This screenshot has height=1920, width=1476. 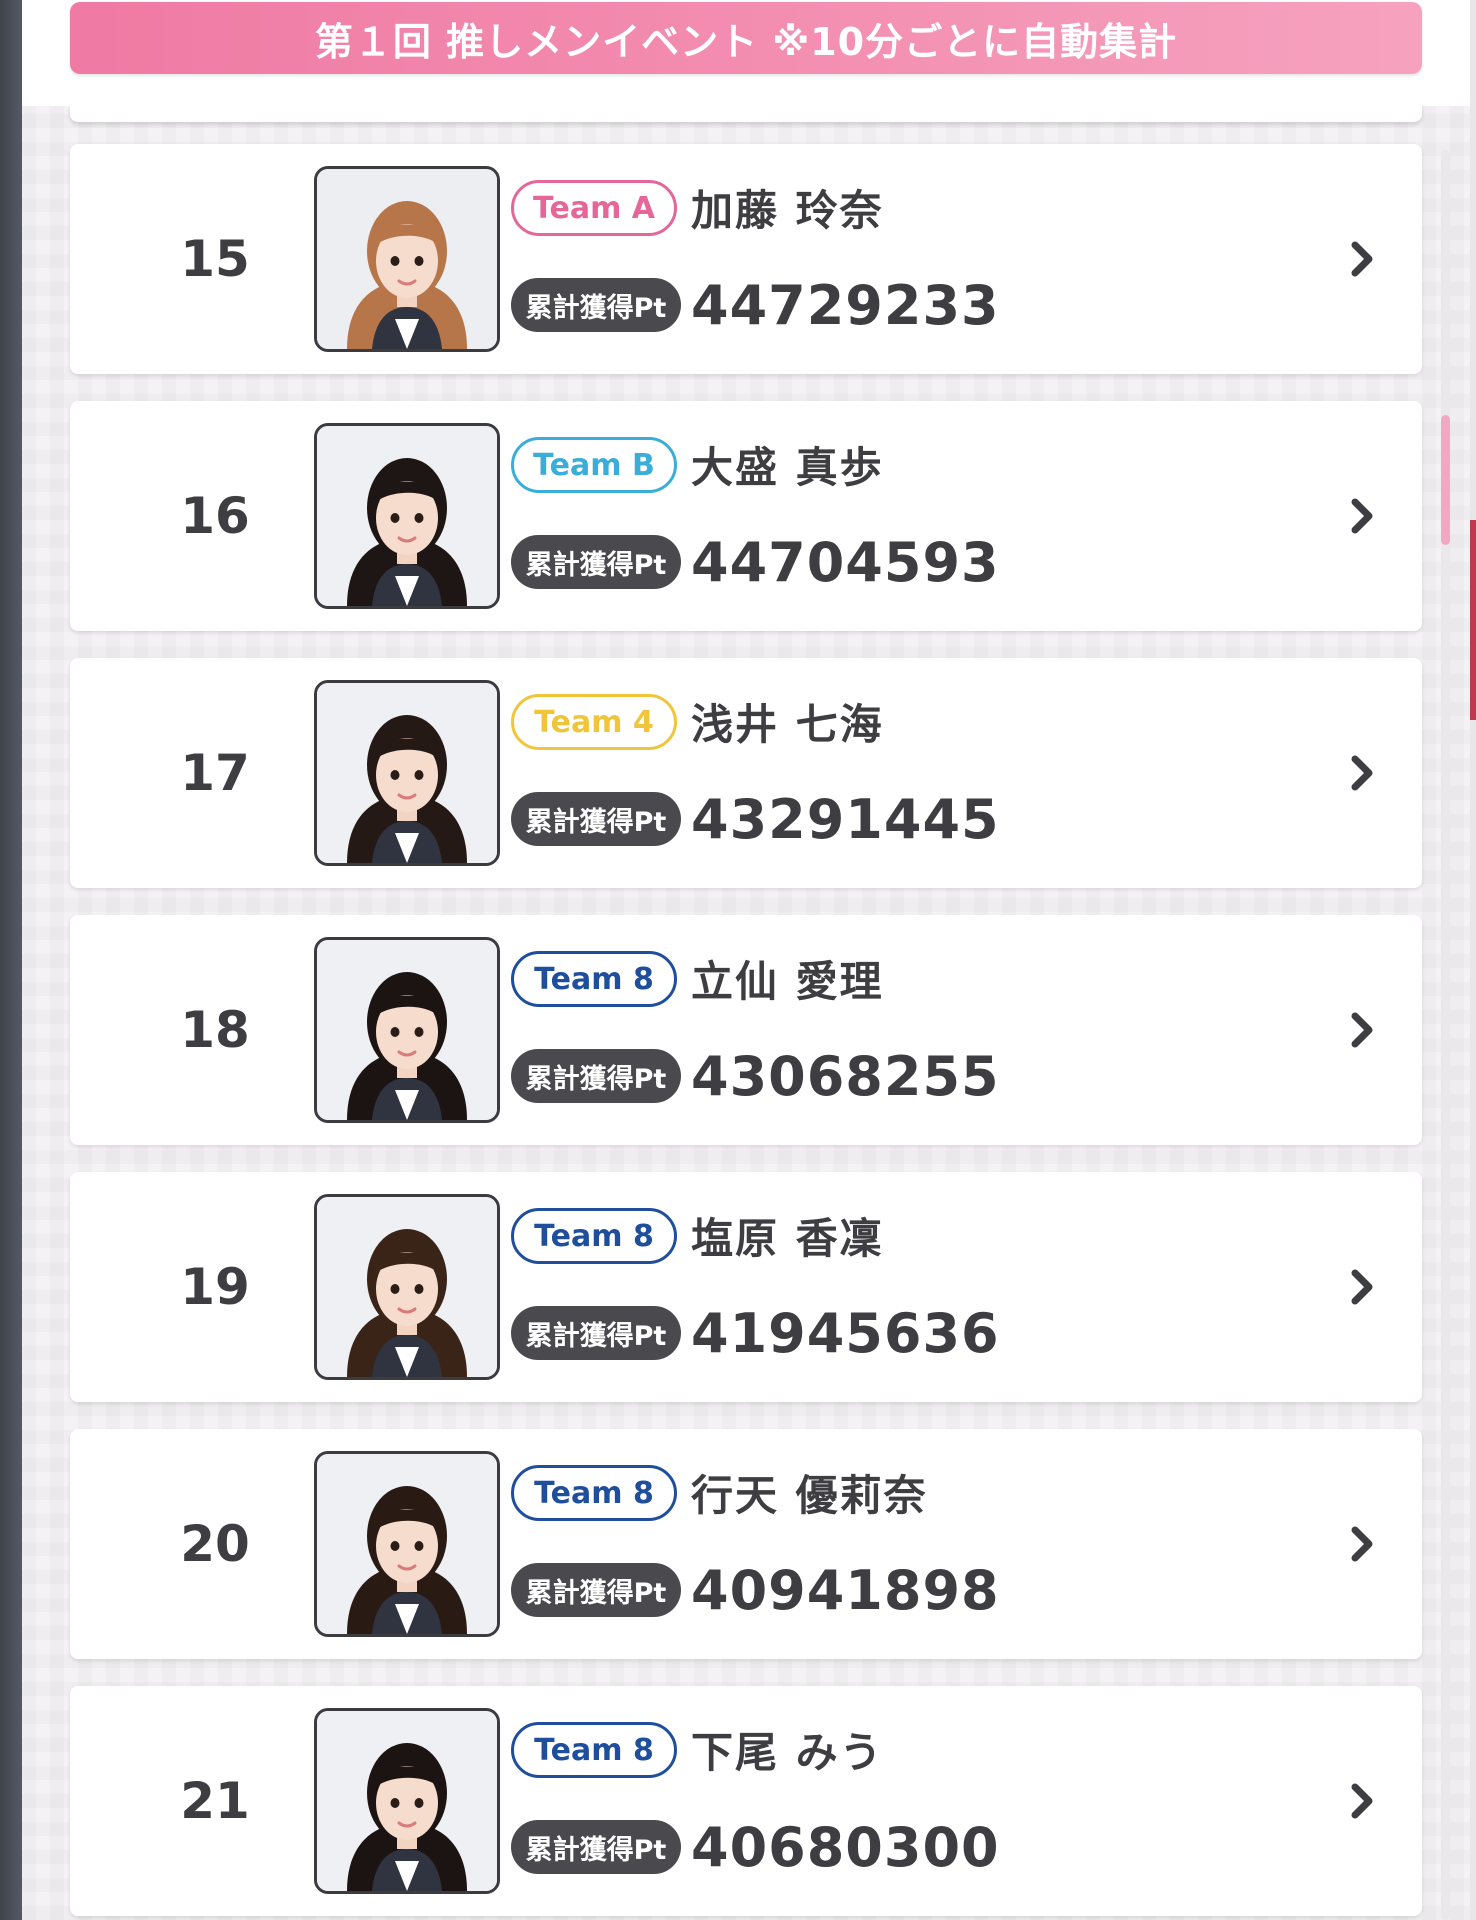 I want to click on total-points-value: 44704593, so click(x=845, y=562).